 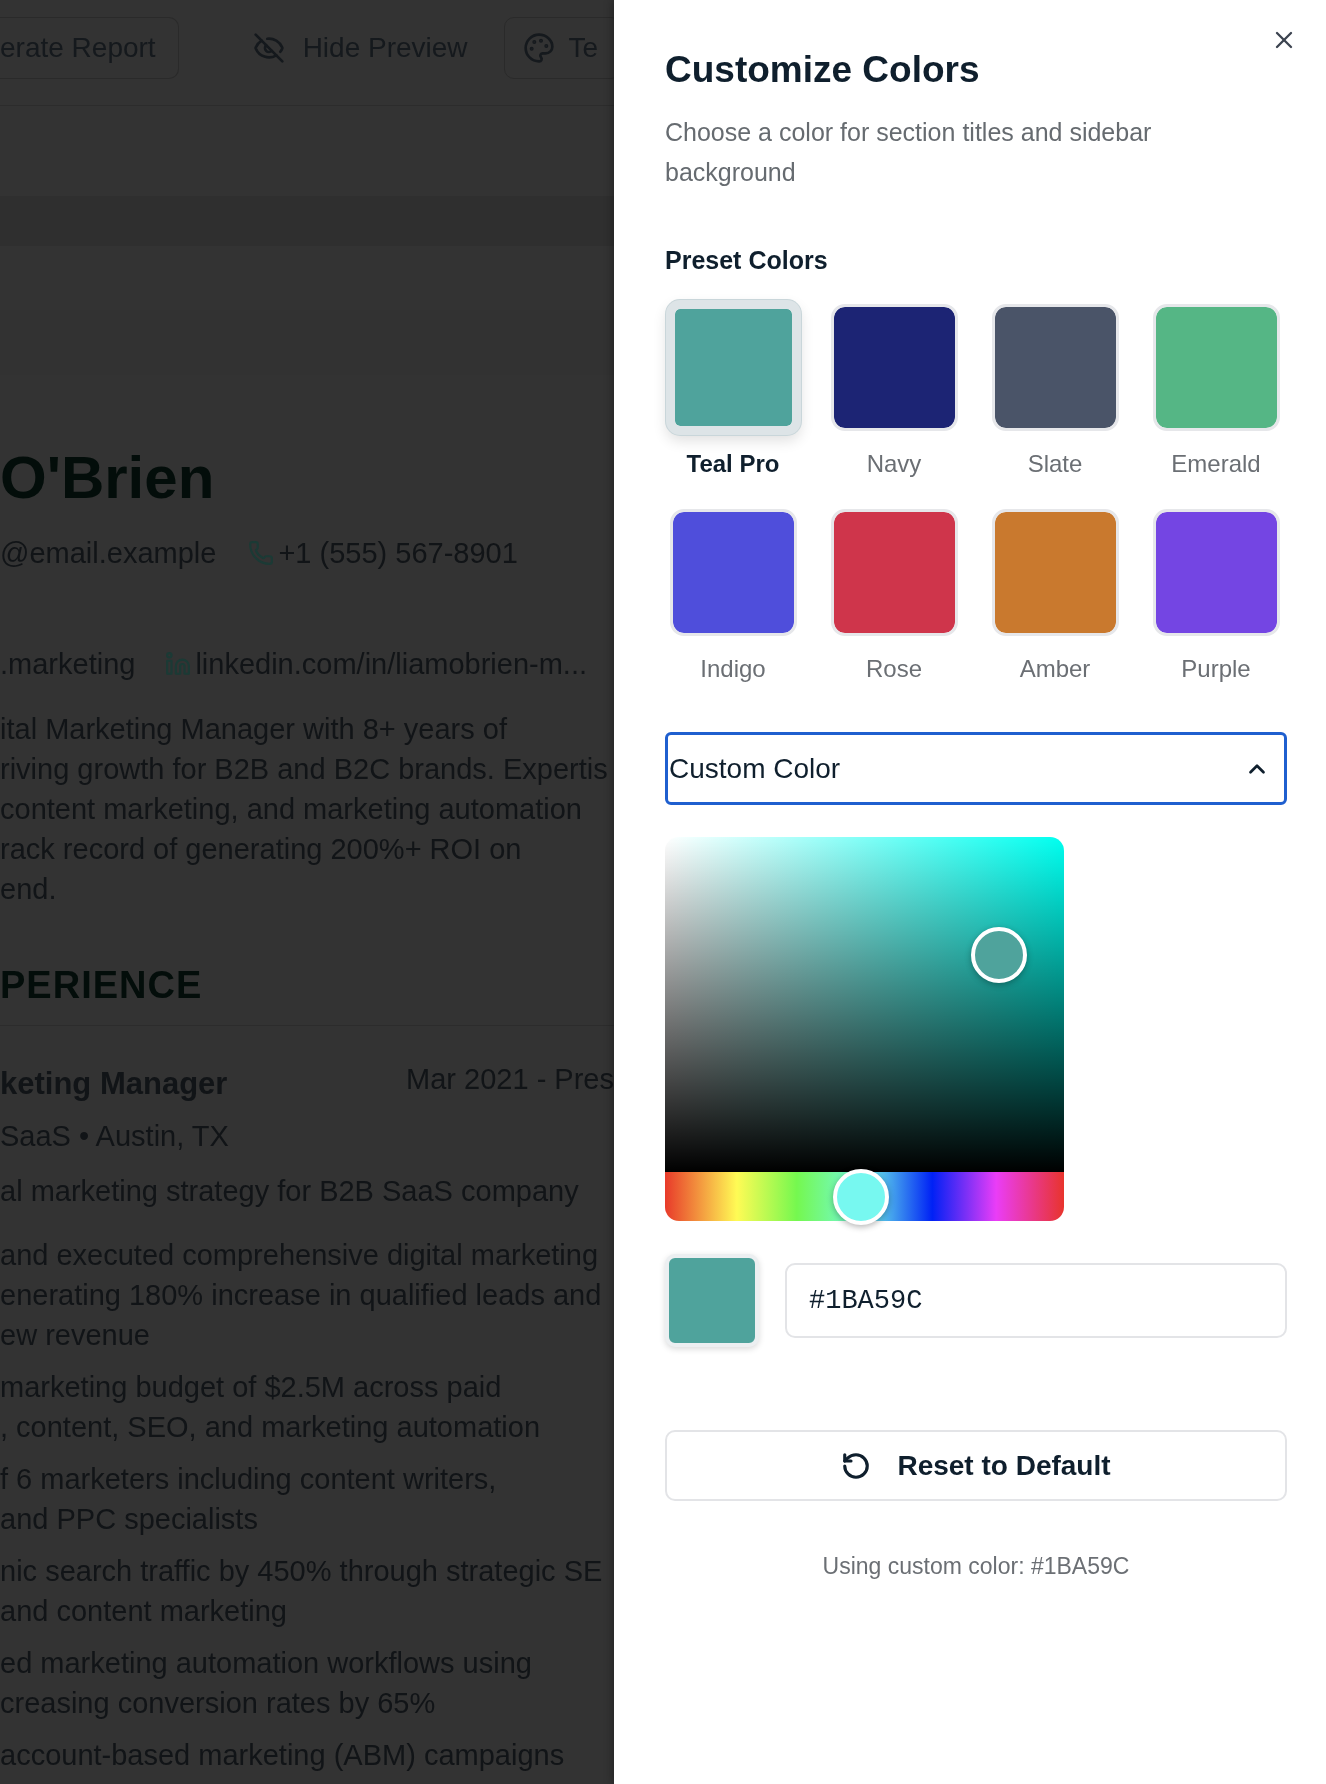 What do you see at coordinates (1216, 464) in the screenshot?
I see `swatch-label: Emerald` at bounding box center [1216, 464].